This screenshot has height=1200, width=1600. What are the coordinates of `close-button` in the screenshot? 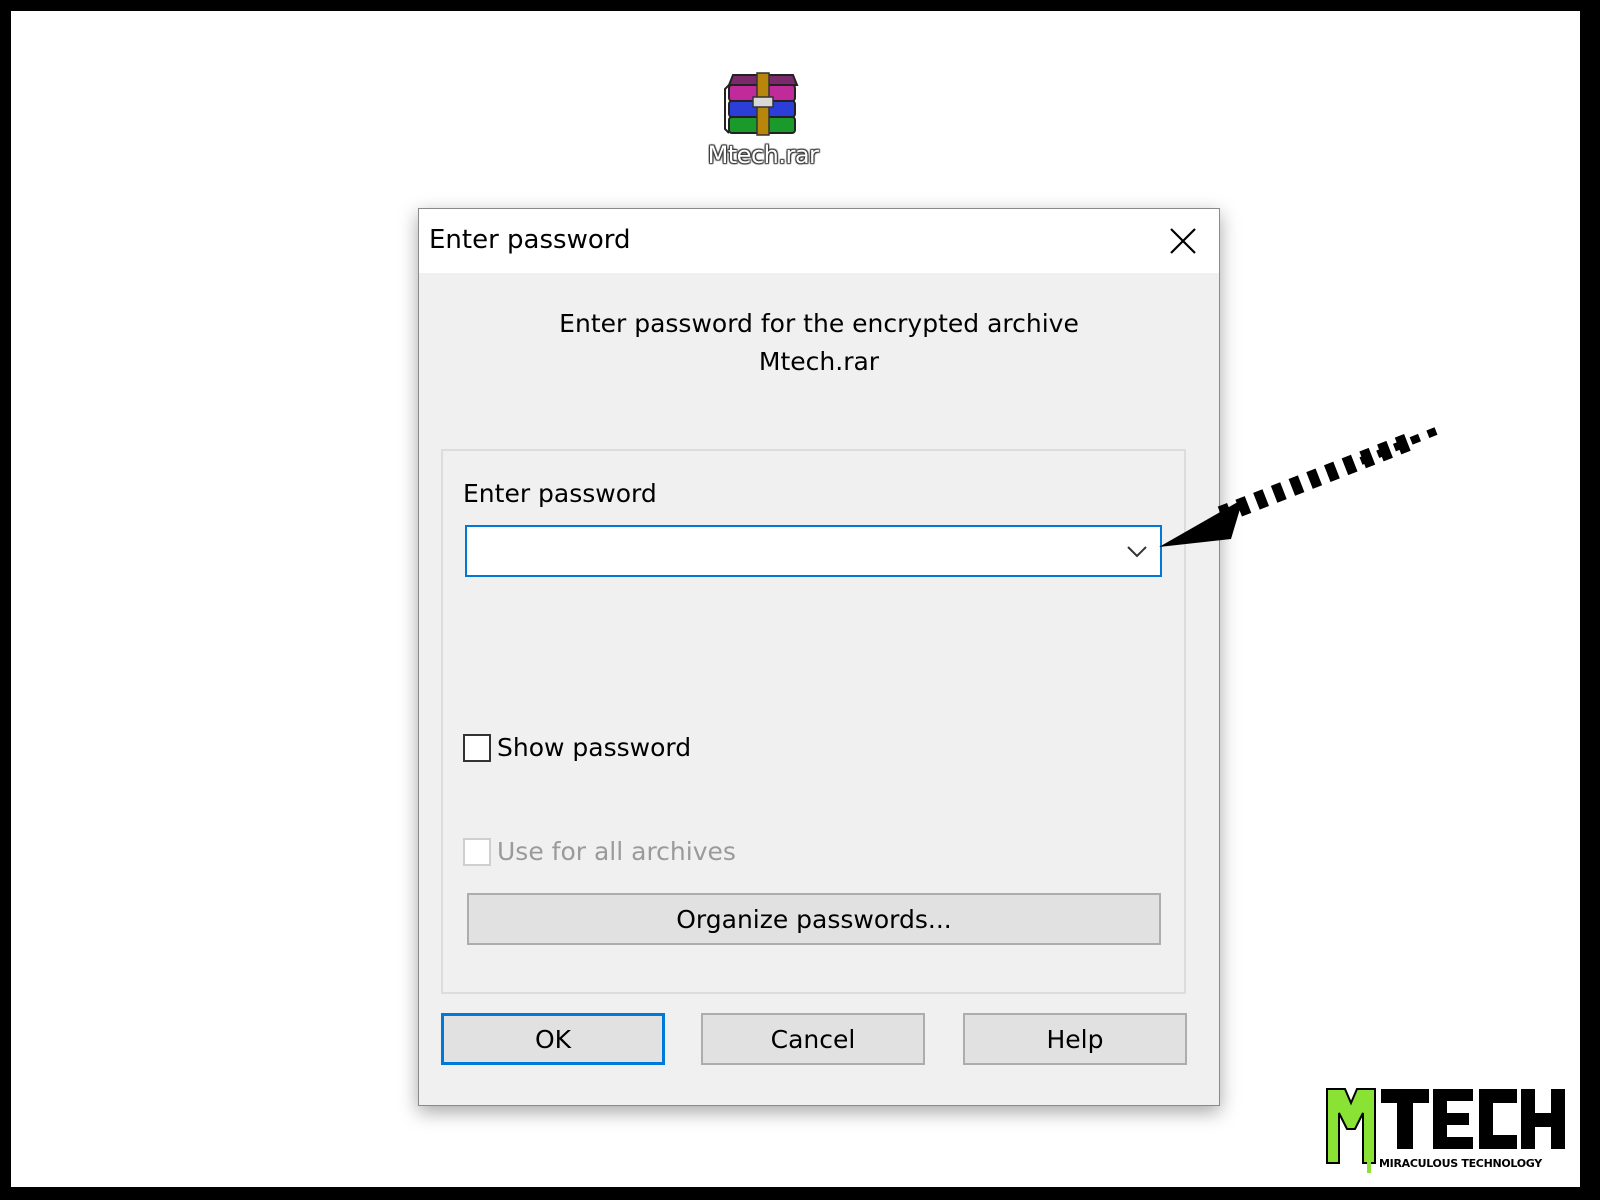 It's located at (1183, 241).